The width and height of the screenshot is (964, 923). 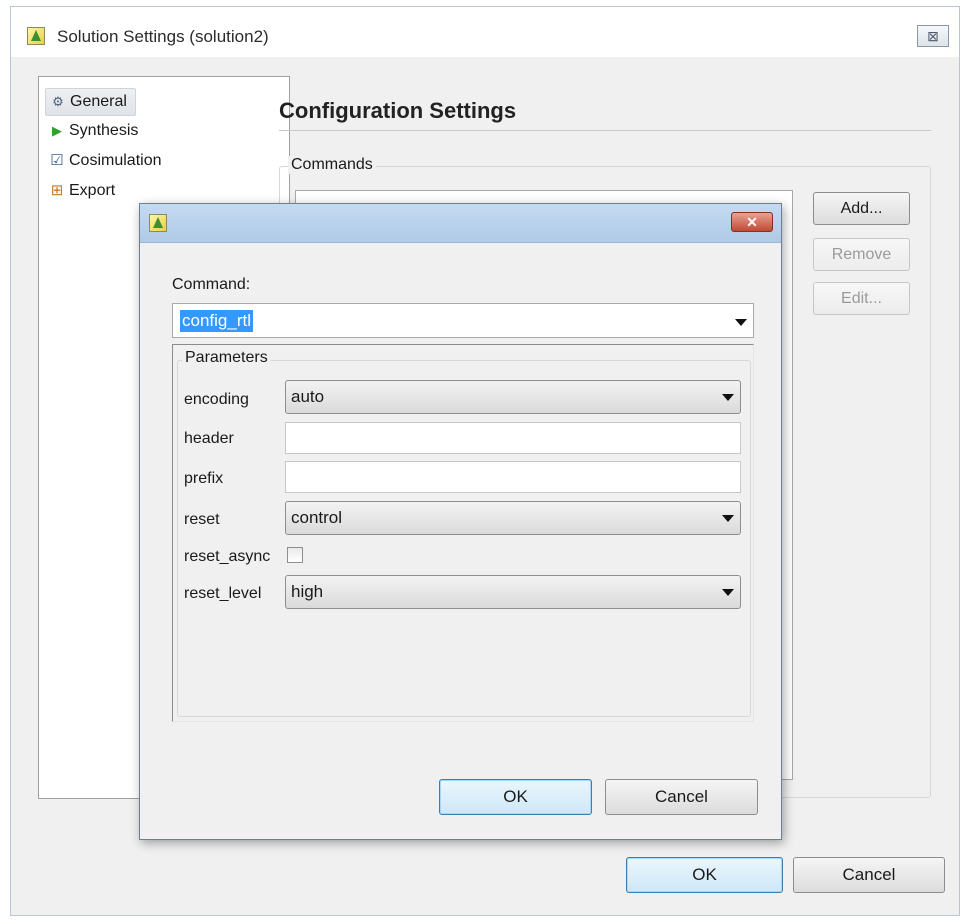 What do you see at coordinates (216, 399) in the screenshot?
I see `encoding-label: encoding` at bounding box center [216, 399].